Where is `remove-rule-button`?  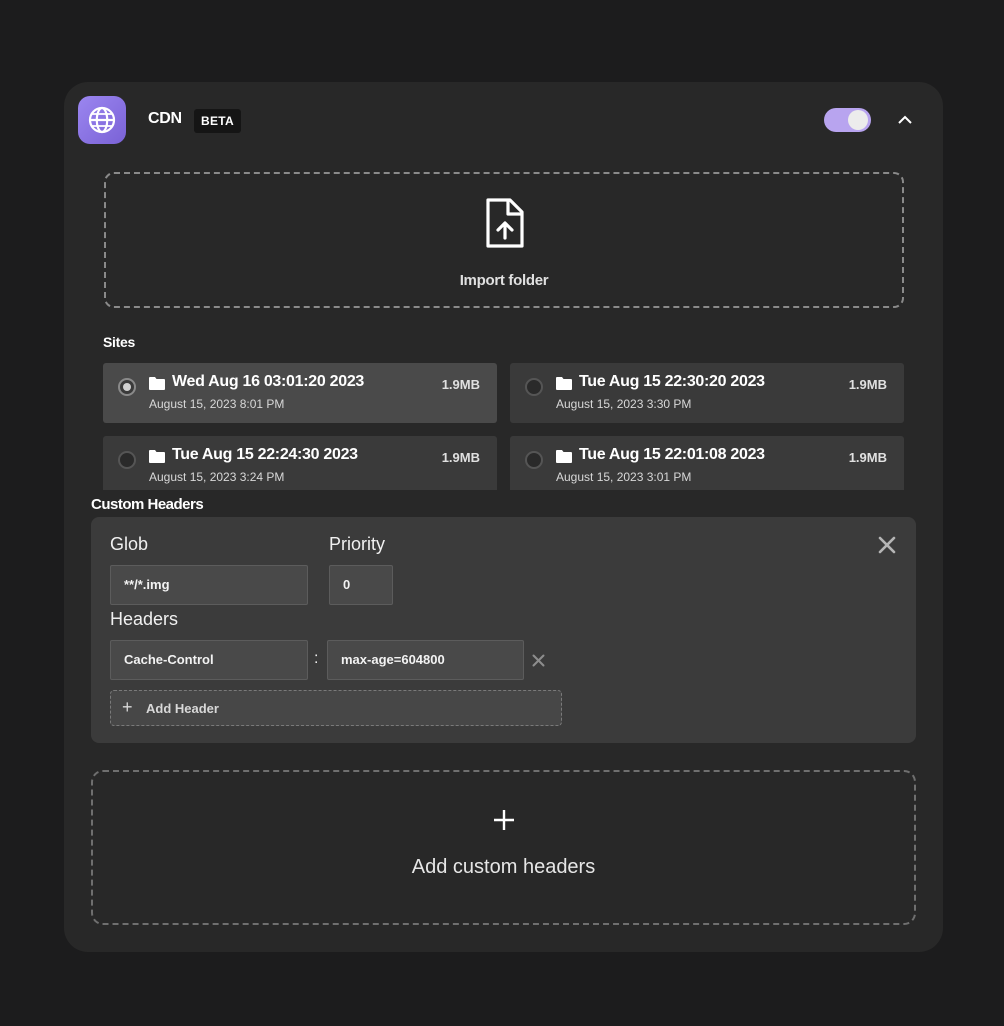 remove-rule-button is located at coordinates (887, 545).